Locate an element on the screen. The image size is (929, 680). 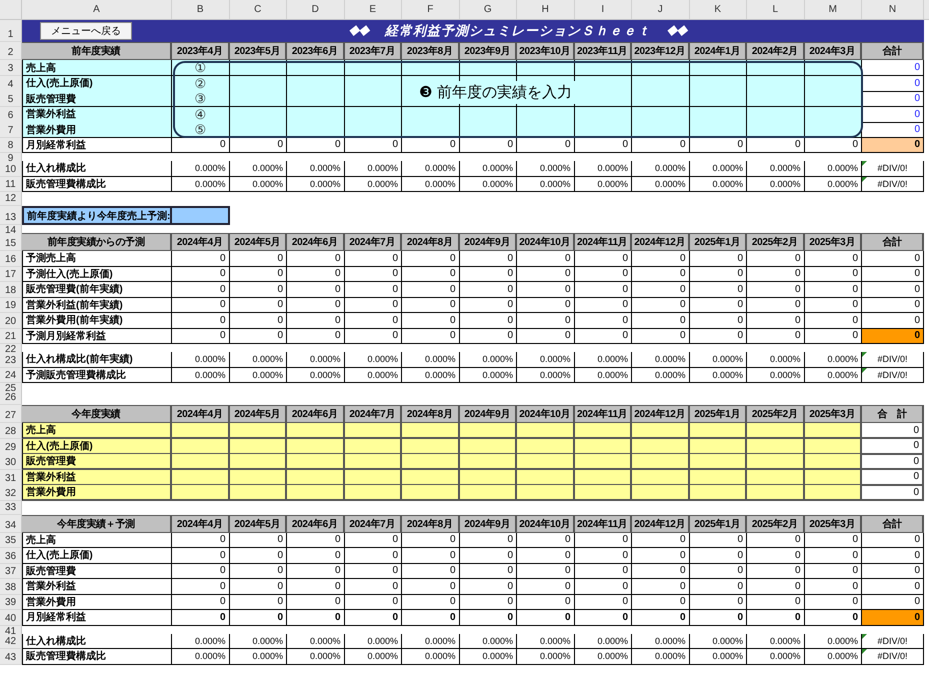
column-header: 2023年7月 is located at coordinates (373, 51).